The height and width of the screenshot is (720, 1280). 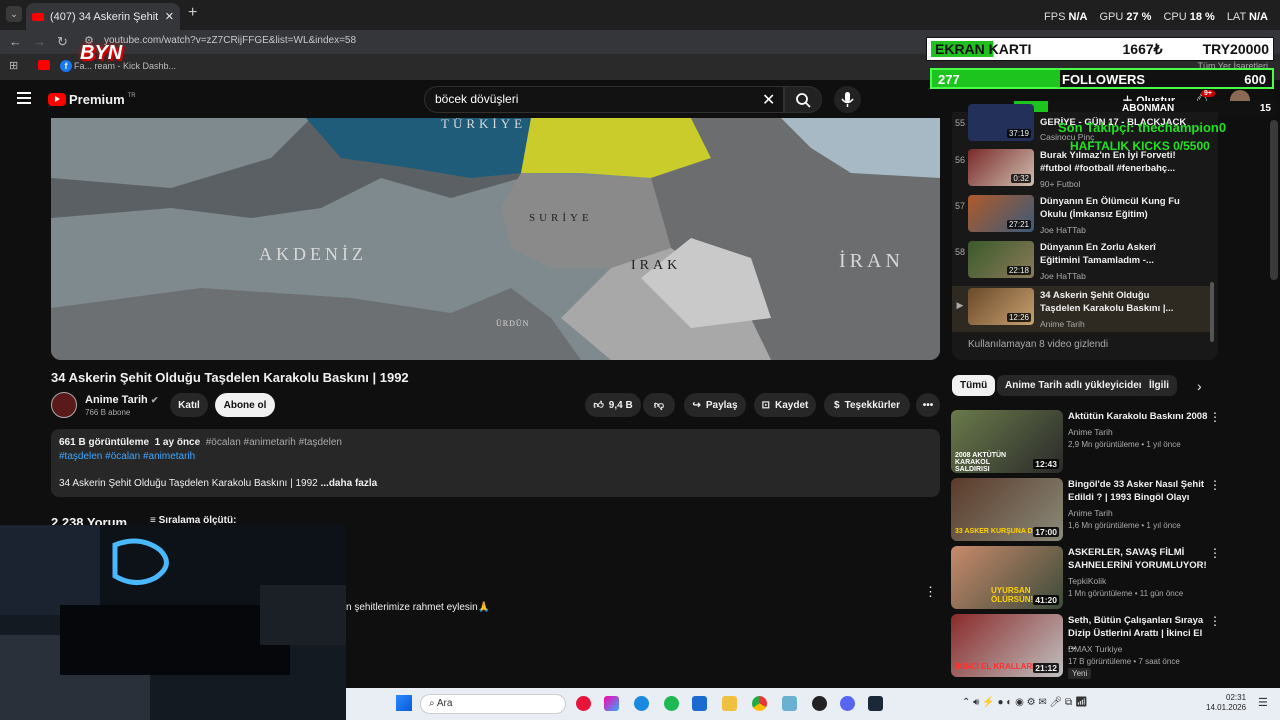 What do you see at coordinates (169, 16) in the screenshot?
I see `close-tab-icon: ✕` at bounding box center [169, 16].